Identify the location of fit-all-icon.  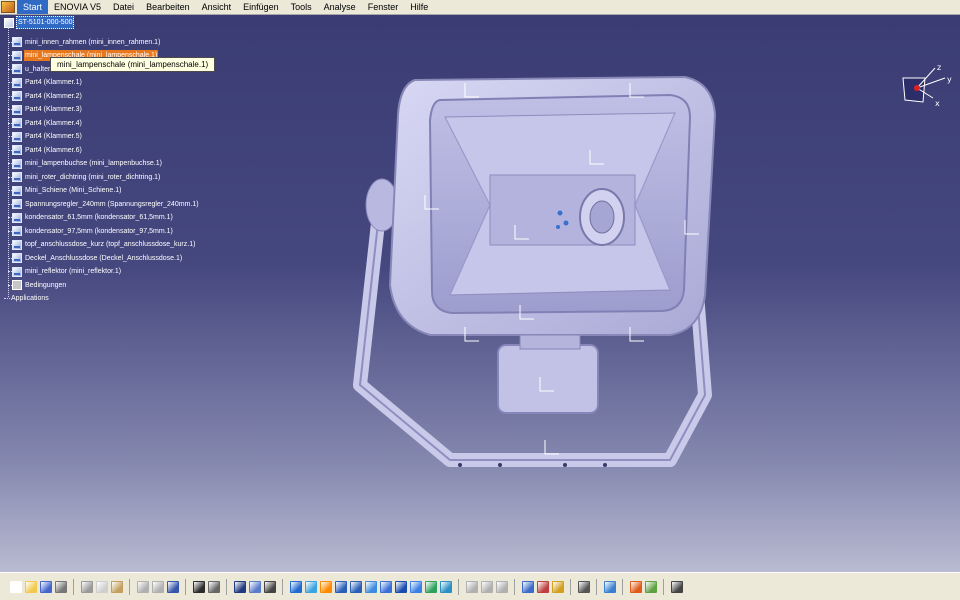
(295, 586).